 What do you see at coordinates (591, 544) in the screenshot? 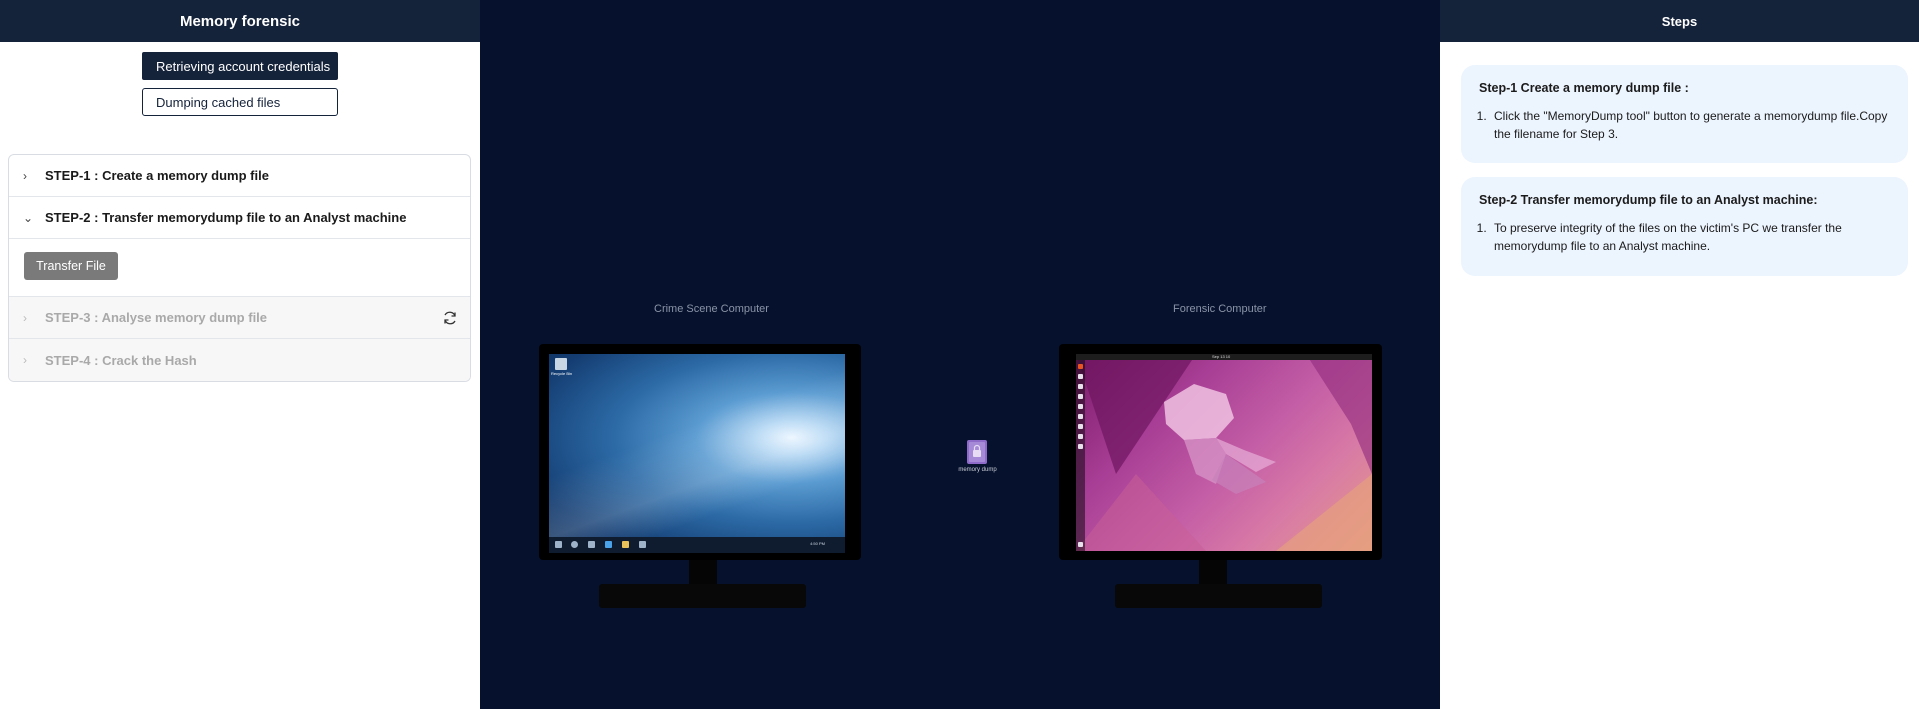
I see `task-view-icon` at bounding box center [591, 544].